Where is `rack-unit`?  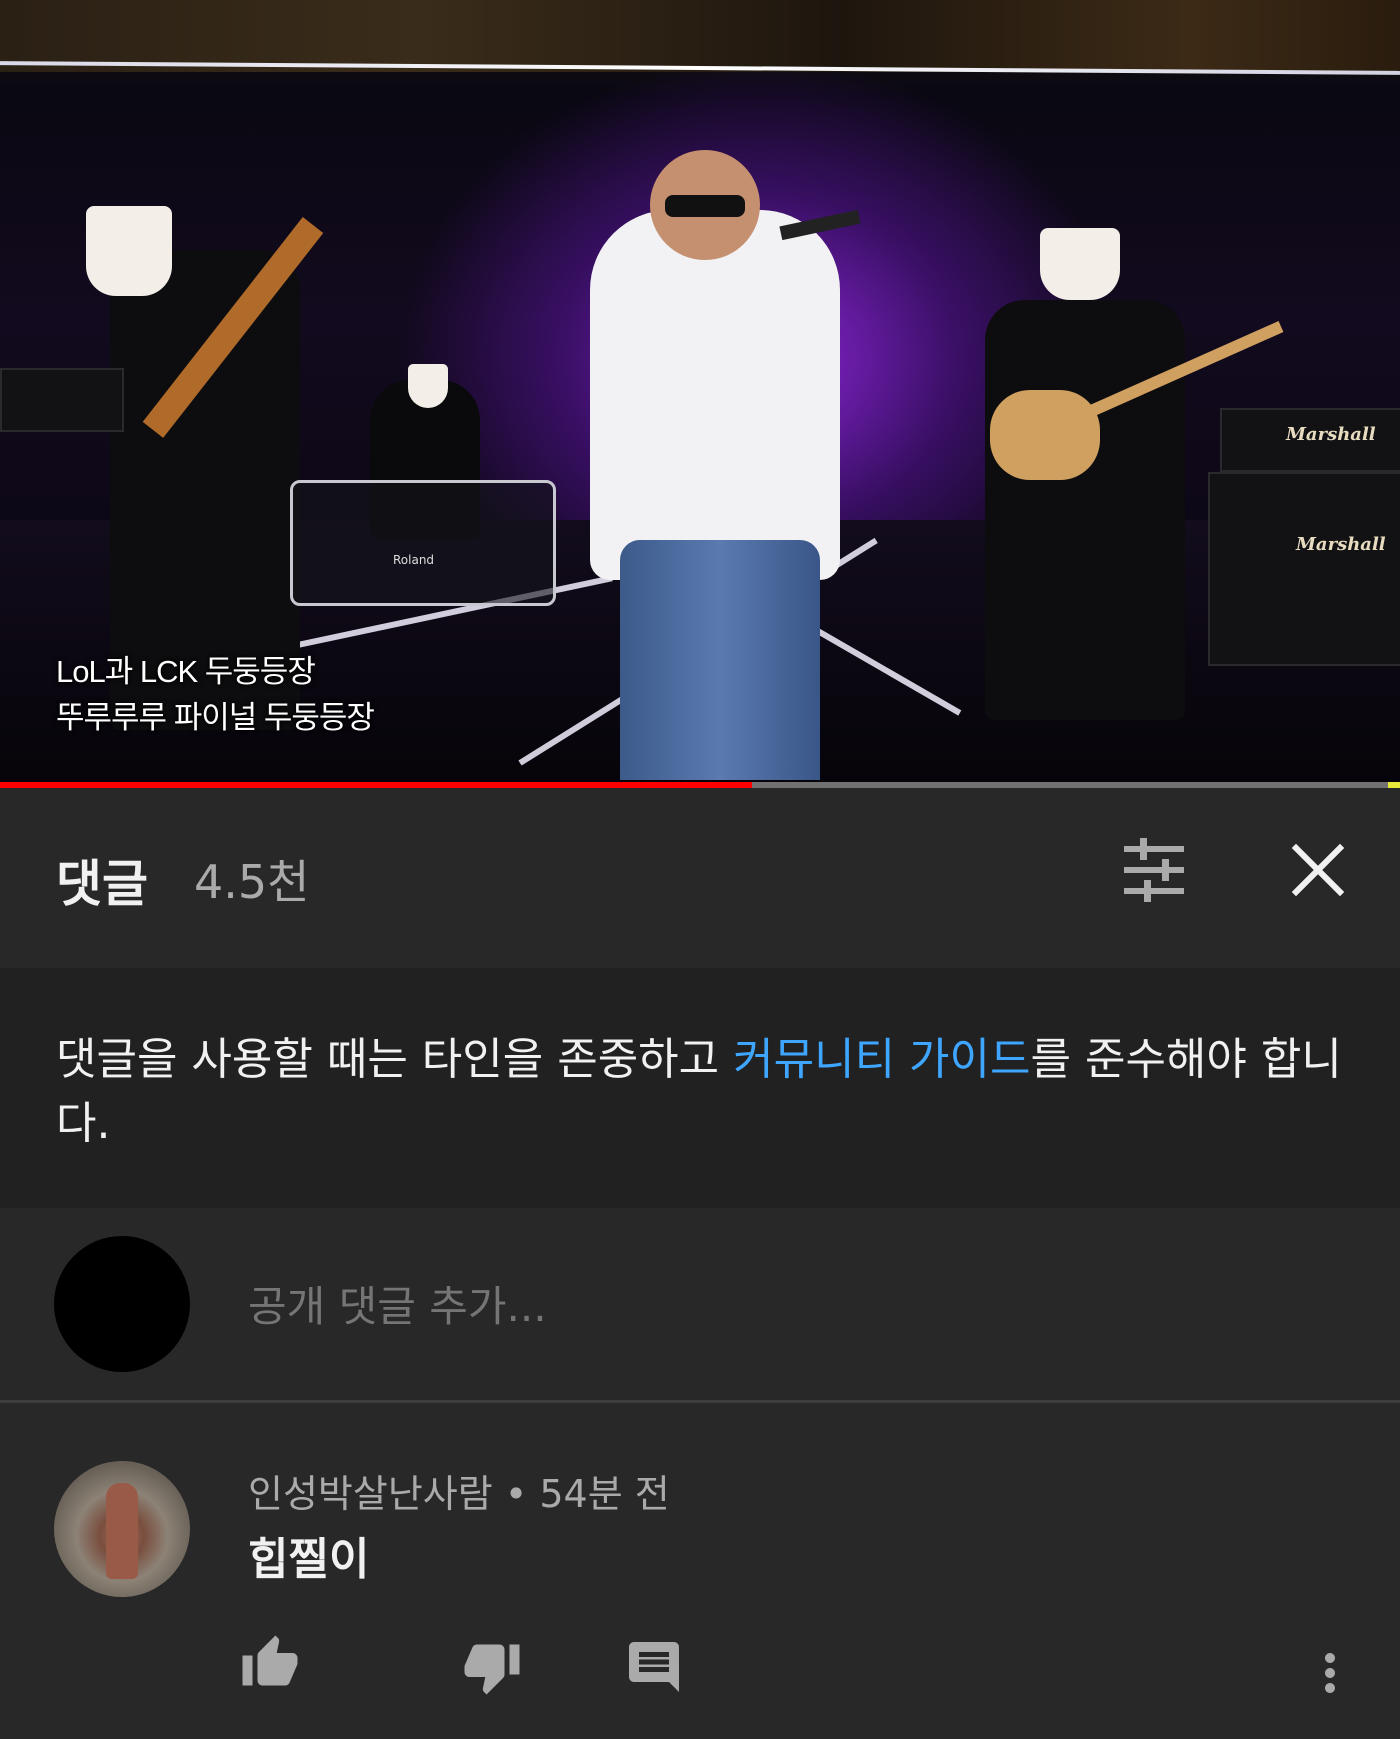
rack-unit is located at coordinates (62, 400).